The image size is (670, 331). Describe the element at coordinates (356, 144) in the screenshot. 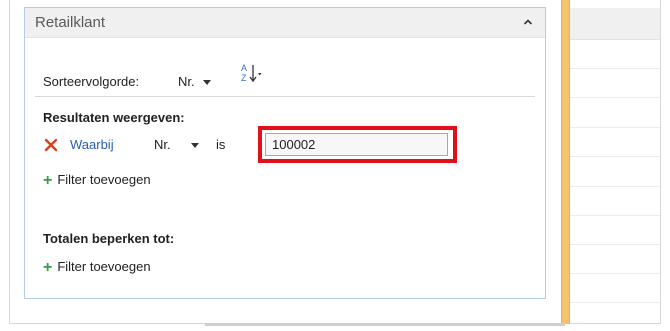

I see `filter-value-input` at that location.